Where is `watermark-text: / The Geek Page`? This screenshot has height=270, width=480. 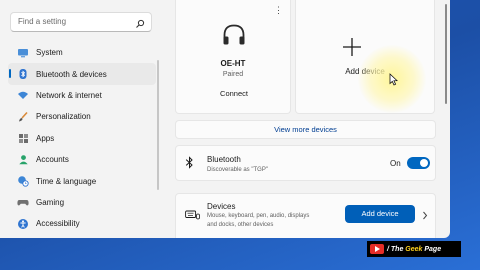
watermark-text: / The Geek Page is located at coordinates (414, 249).